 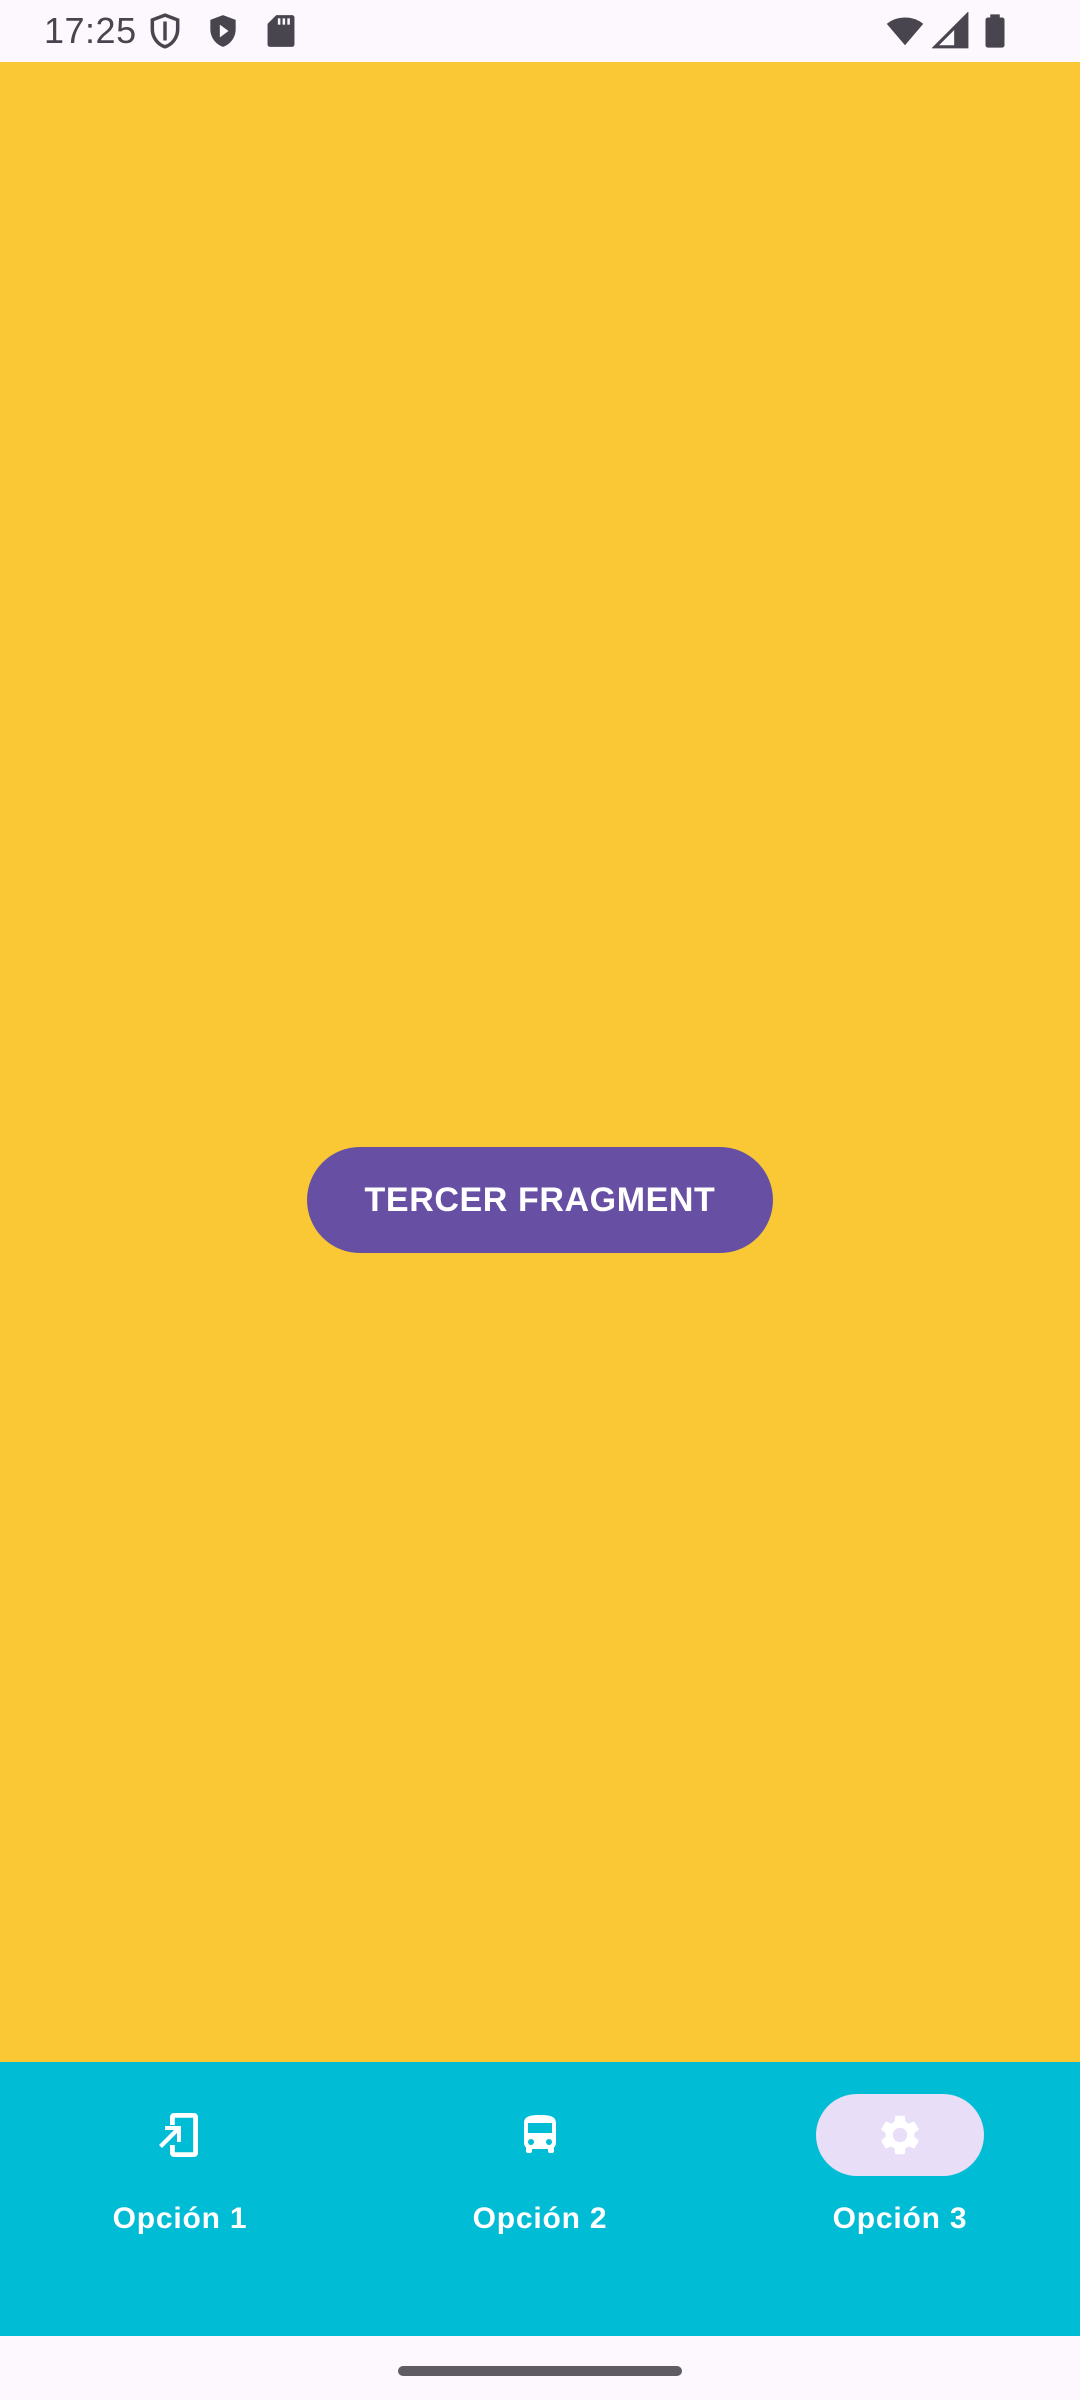 I want to click on gesture-navigation-area, so click(x=540, y=2368).